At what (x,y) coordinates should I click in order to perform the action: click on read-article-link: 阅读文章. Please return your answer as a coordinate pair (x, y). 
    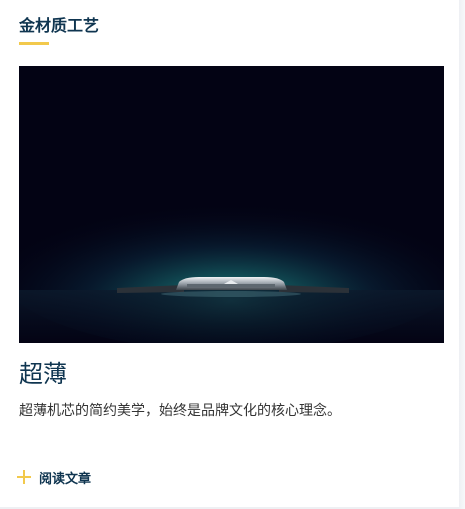
    Looking at the image, I should click on (54, 477).